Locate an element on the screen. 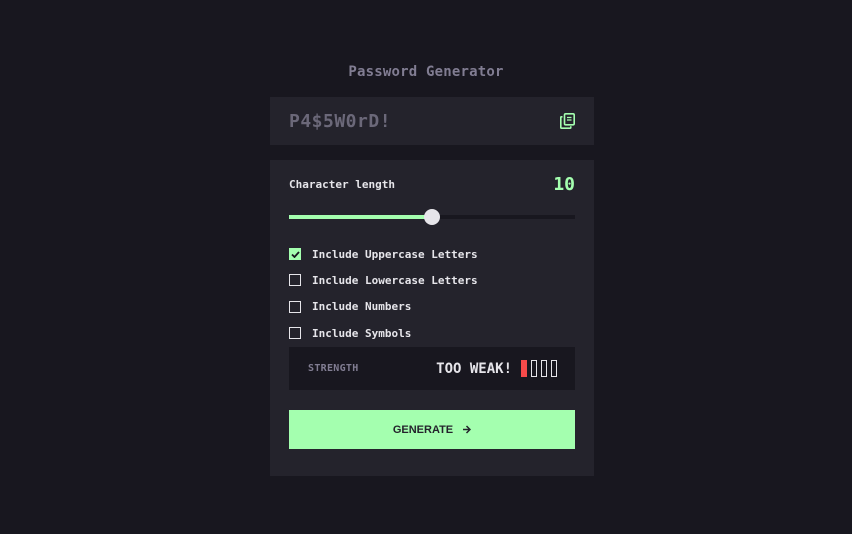 The image size is (852, 534). slider-fill is located at coordinates (360, 217).